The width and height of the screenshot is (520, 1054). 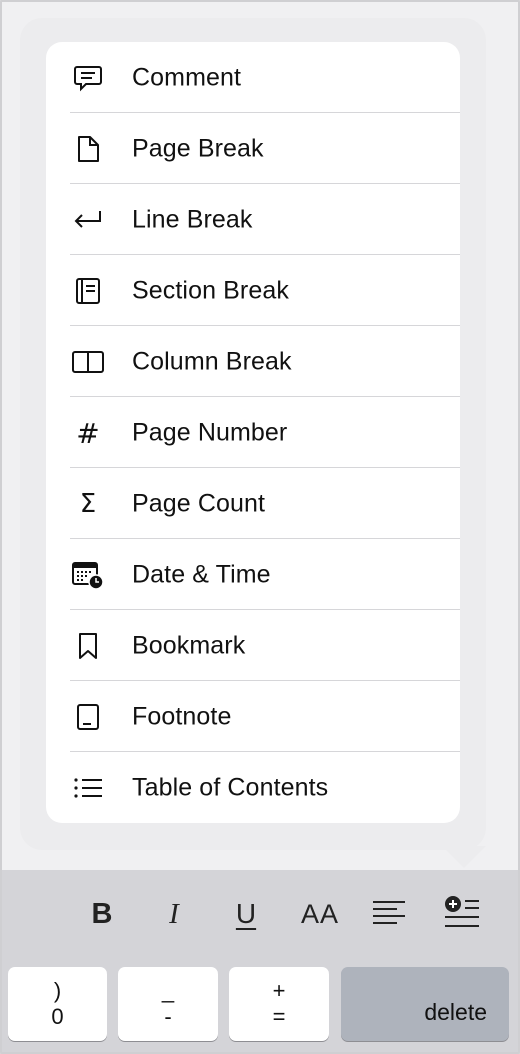 I want to click on key-plus-equals: + =, so click(x=279, y=1004).